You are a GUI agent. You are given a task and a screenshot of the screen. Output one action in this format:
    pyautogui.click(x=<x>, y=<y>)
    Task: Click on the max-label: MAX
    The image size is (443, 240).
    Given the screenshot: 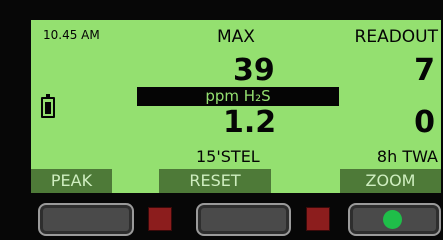 What is the action you would take?
    pyautogui.click(x=236, y=37)
    